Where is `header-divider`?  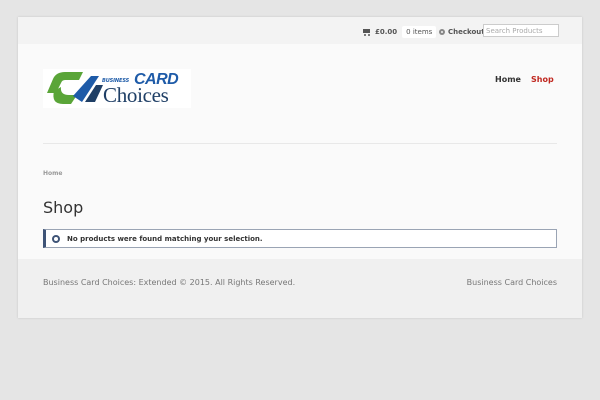 header-divider is located at coordinates (300, 143).